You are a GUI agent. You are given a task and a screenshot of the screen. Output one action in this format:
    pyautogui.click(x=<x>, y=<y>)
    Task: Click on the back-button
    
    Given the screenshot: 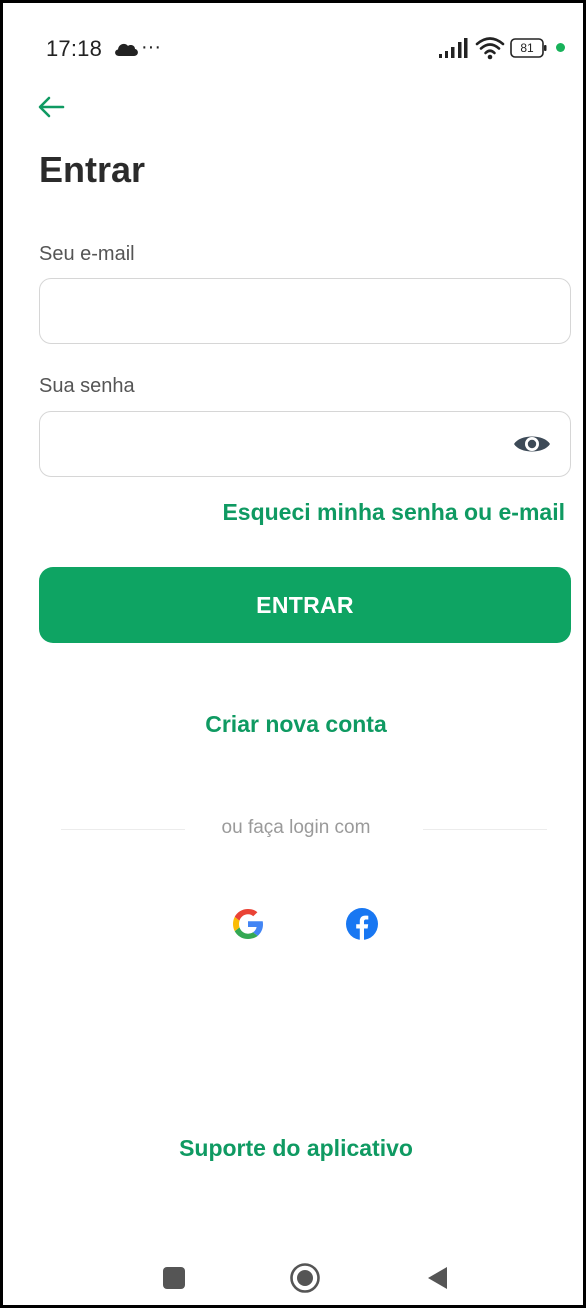 What is the action you would take?
    pyautogui.click(x=51, y=107)
    